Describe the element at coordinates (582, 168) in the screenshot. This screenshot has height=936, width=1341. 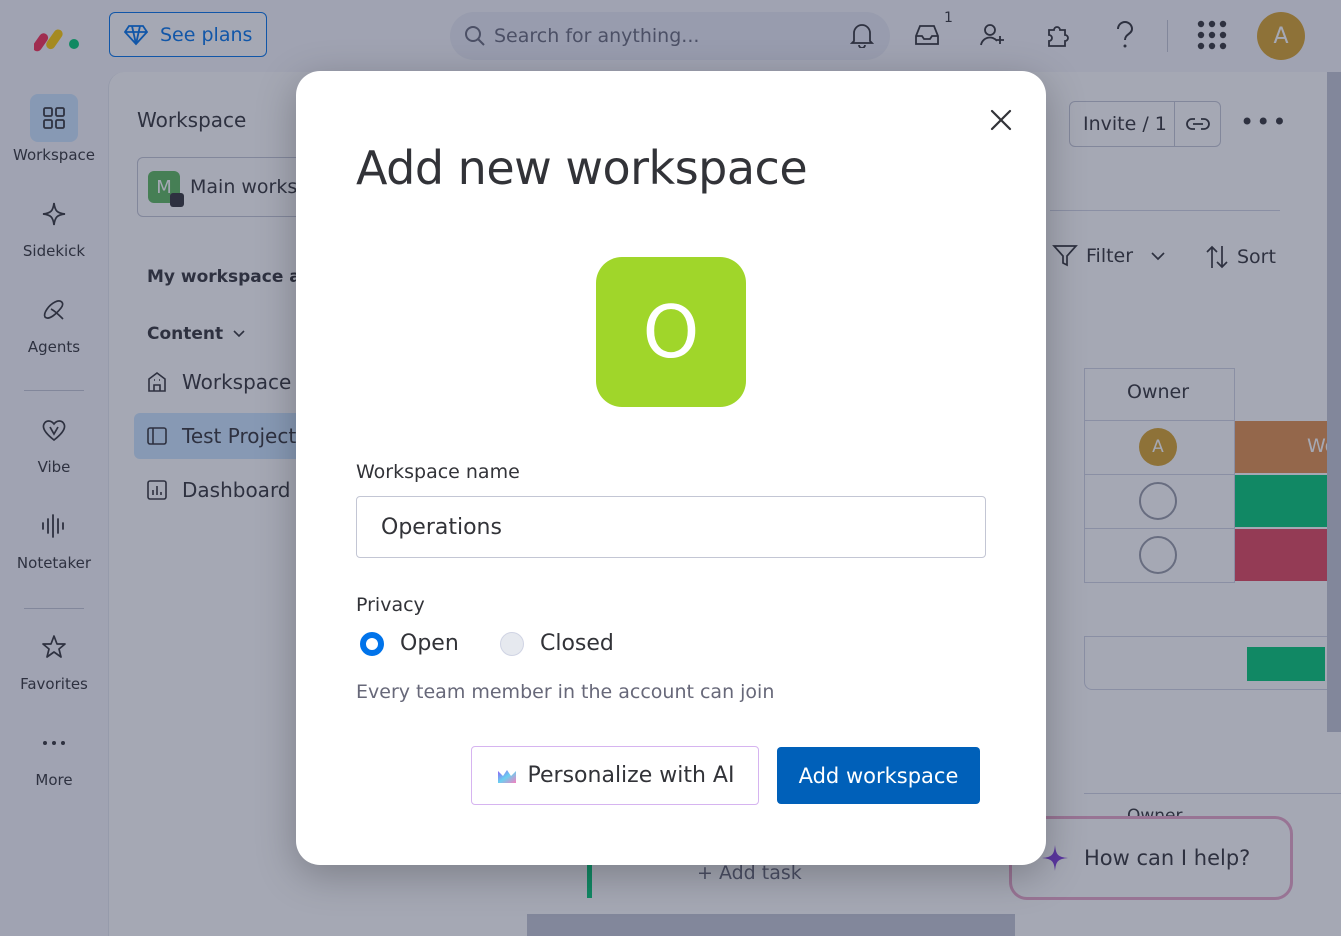
I see `dialog-title: Add new workspace` at that location.